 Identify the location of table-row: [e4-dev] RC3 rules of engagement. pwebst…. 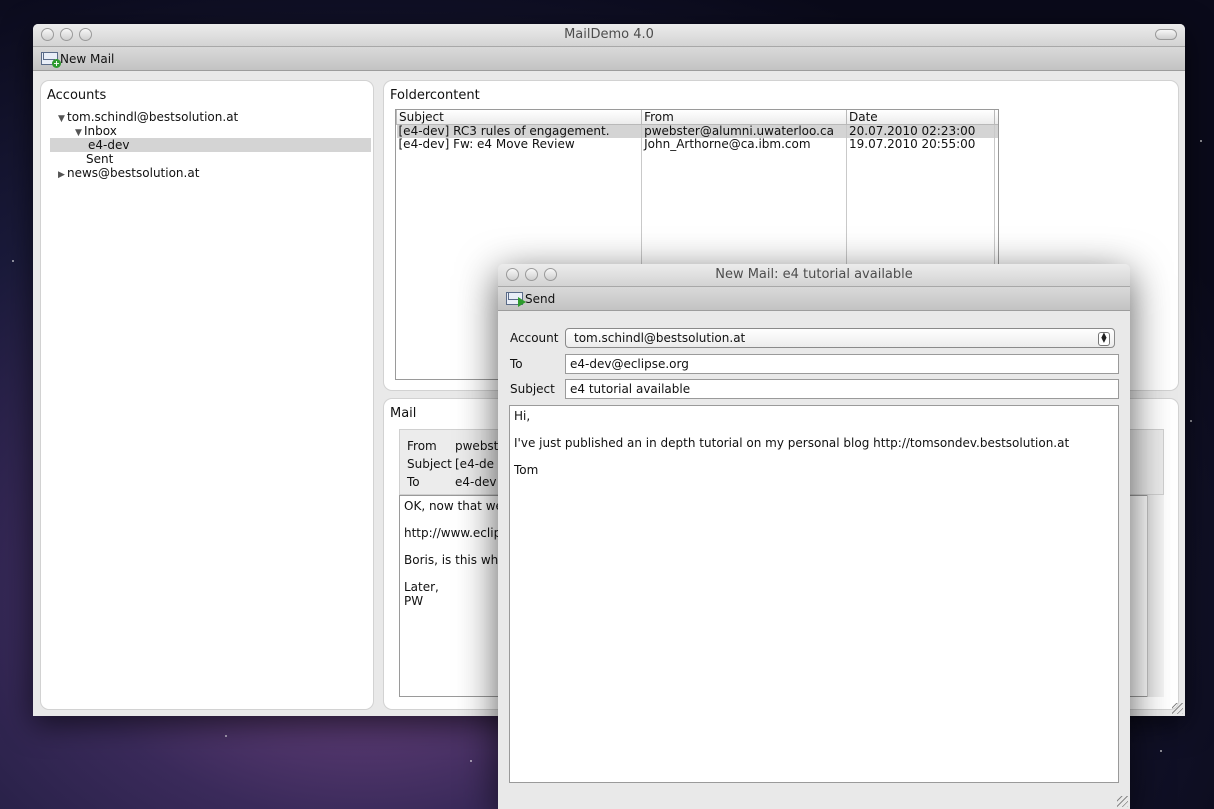
(697, 131).